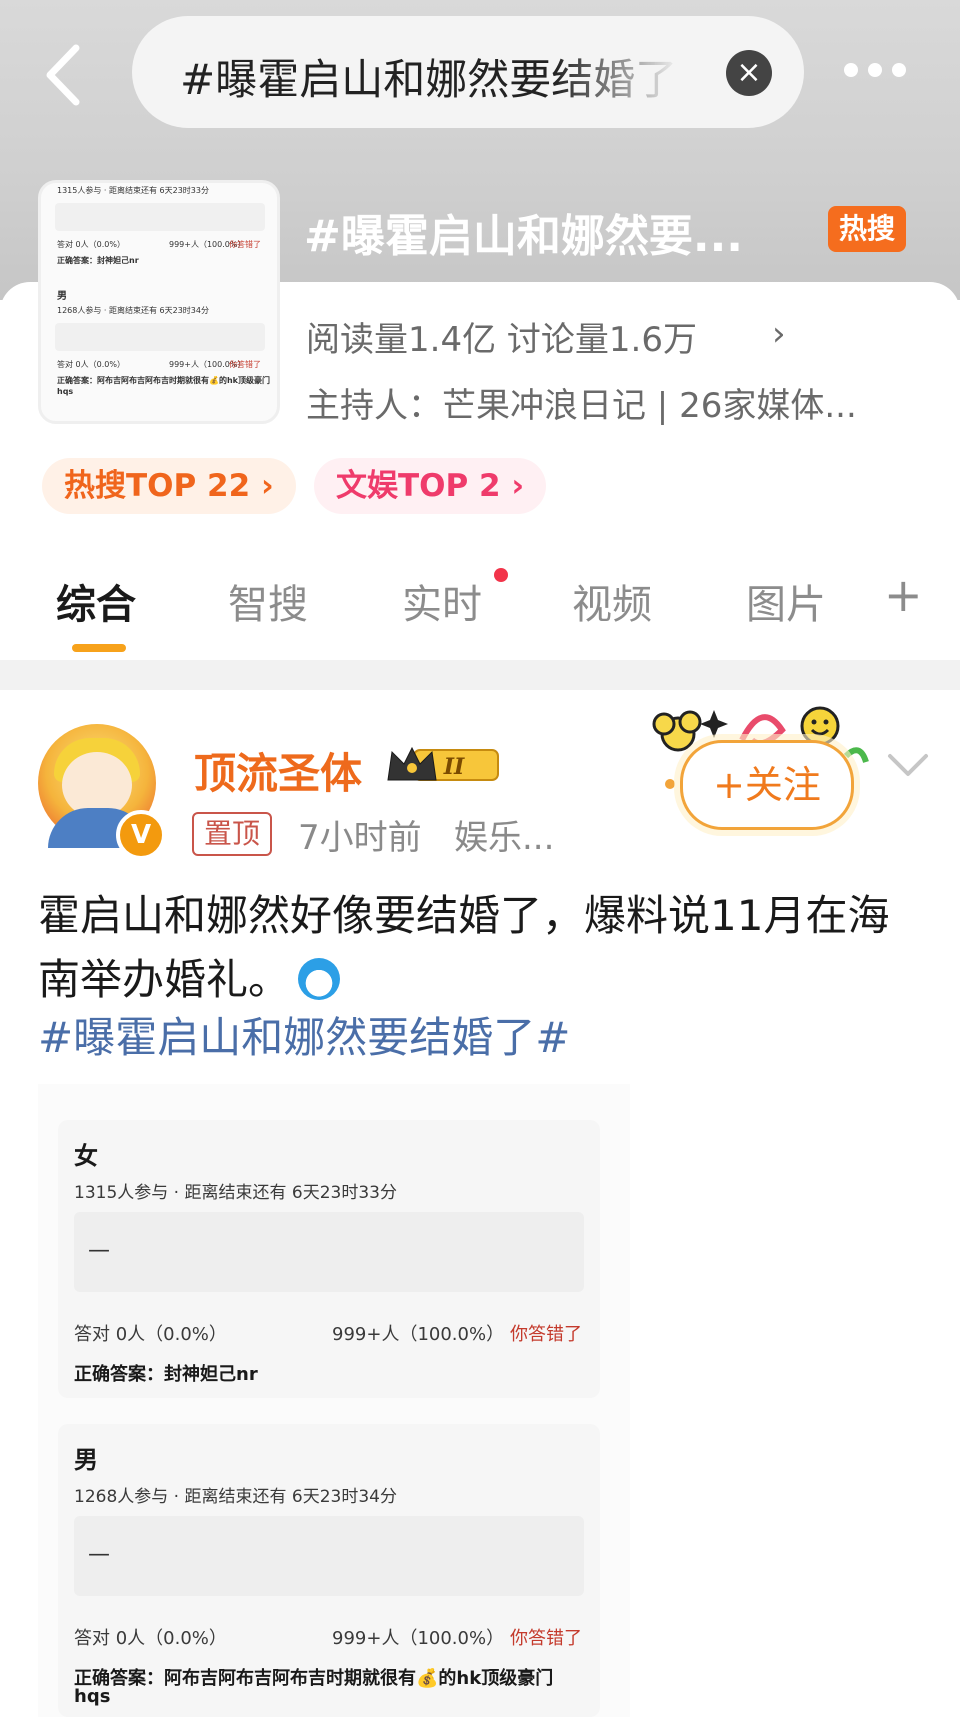 The width and height of the screenshot is (960, 1717). Describe the element at coordinates (480, 675) in the screenshot. I see `section-divider` at that location.